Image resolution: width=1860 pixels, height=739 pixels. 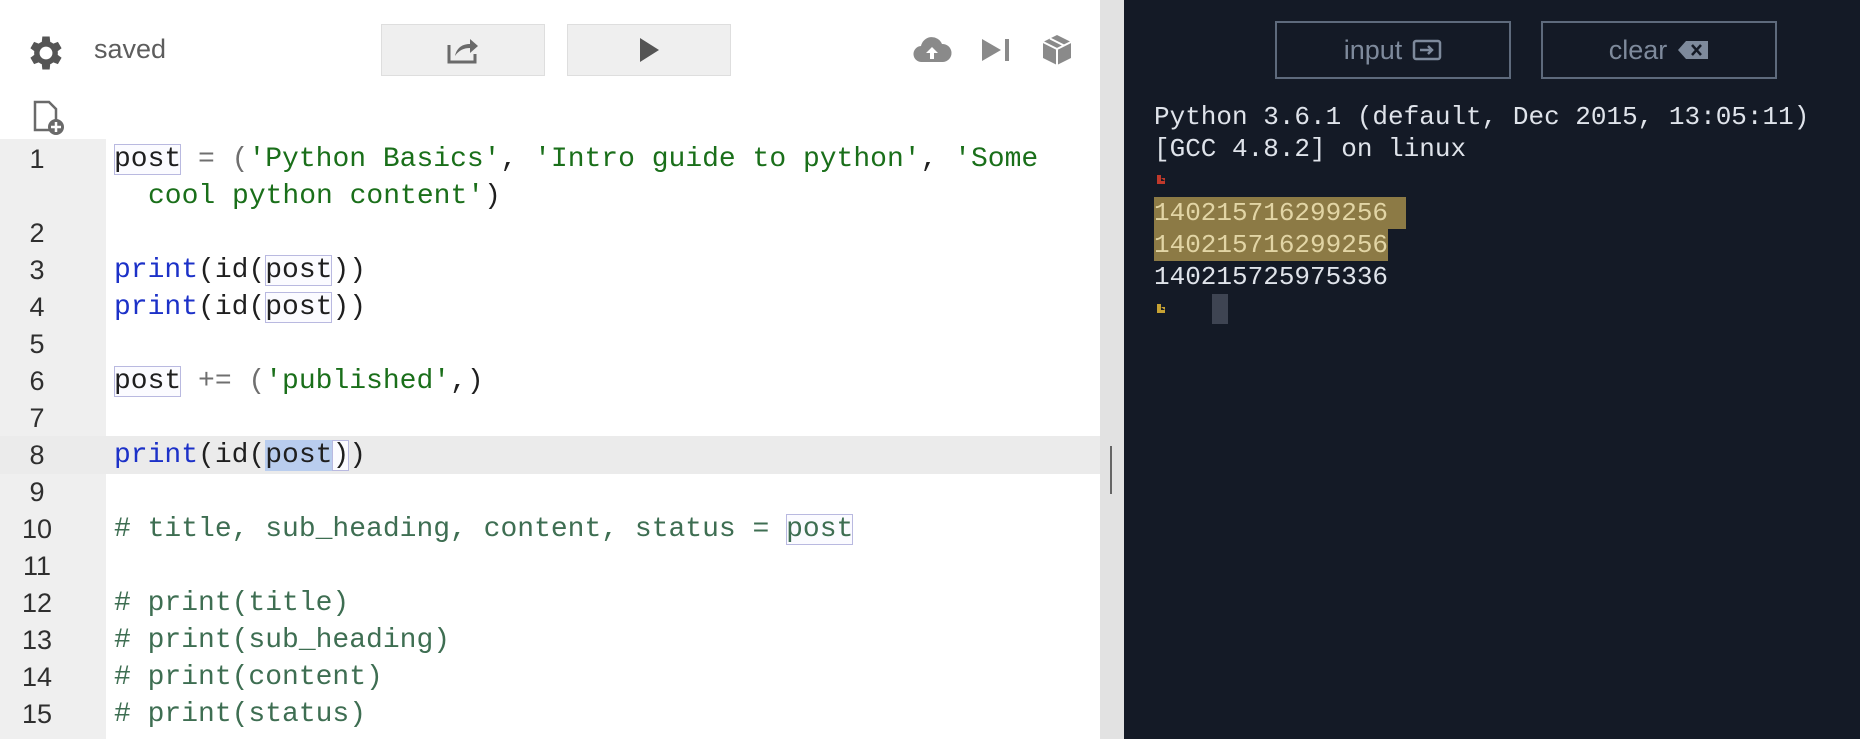 What do you see at coordinates (37, 307) in the screenshot?
I see `line-number: 4` at bounding box center [37, 307].